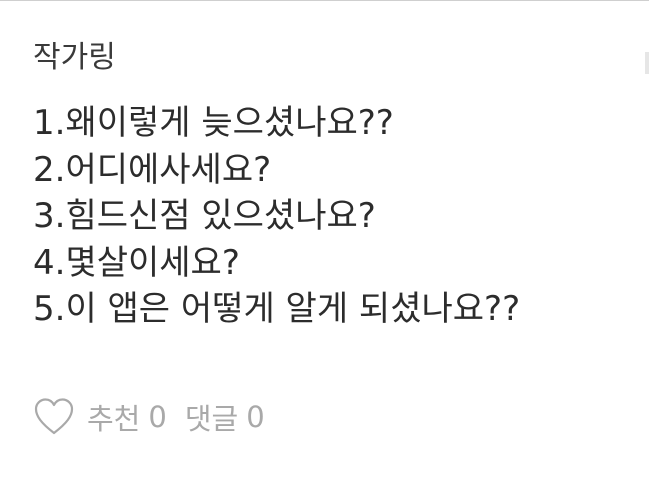 The image size is (649, 487). What do you see at coordinates (277, 309) in the screenshot?
I see `post-line-5: 5.이 앱은 어떻게 알게 되셨나요??` at bounding box center [277, 309].